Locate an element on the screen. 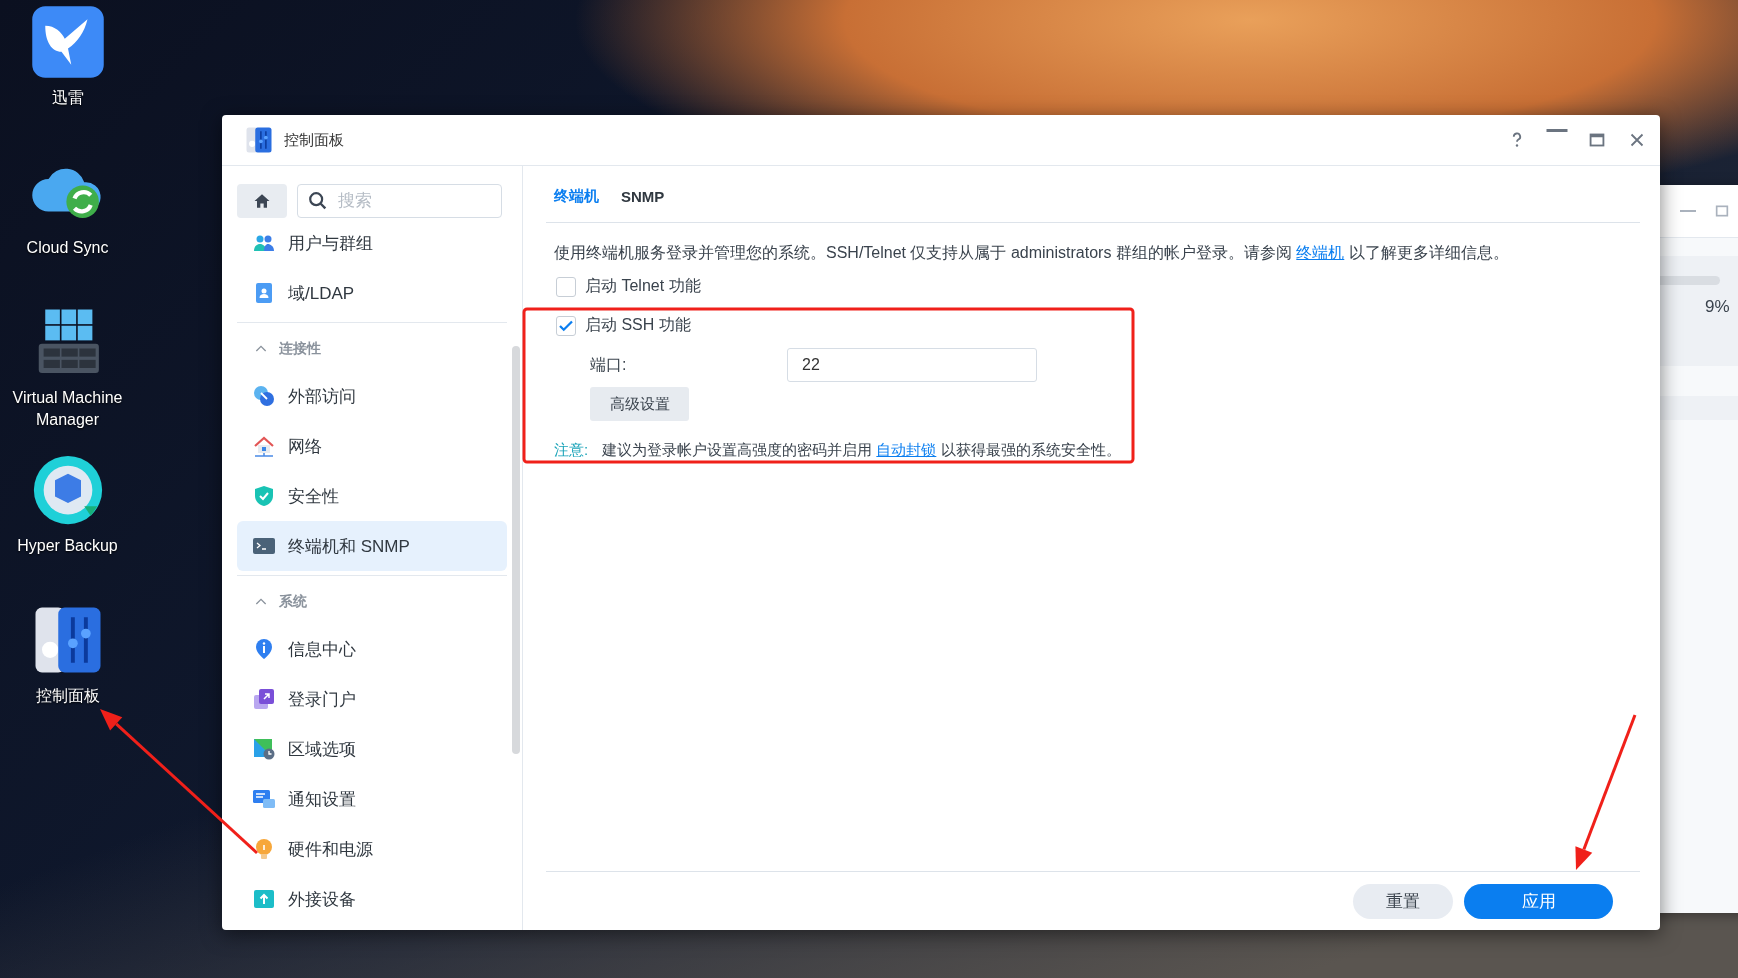 This screenshot has height=978, width=1738. sidebar-item: 用户与群组 is located at coordinates (372, 243).